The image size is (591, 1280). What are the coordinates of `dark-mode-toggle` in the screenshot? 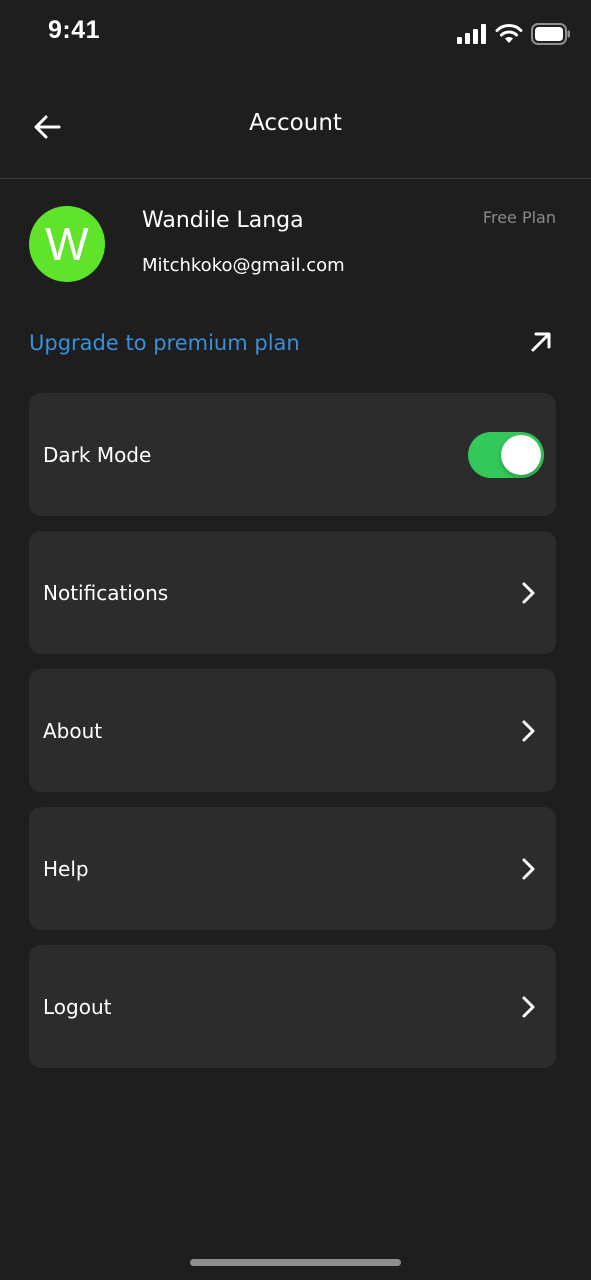 It's located at (506, 454).